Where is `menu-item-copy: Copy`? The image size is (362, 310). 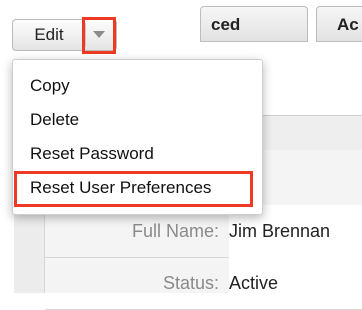 menu-item-copy: Copy is located at coordinates (50, 86).